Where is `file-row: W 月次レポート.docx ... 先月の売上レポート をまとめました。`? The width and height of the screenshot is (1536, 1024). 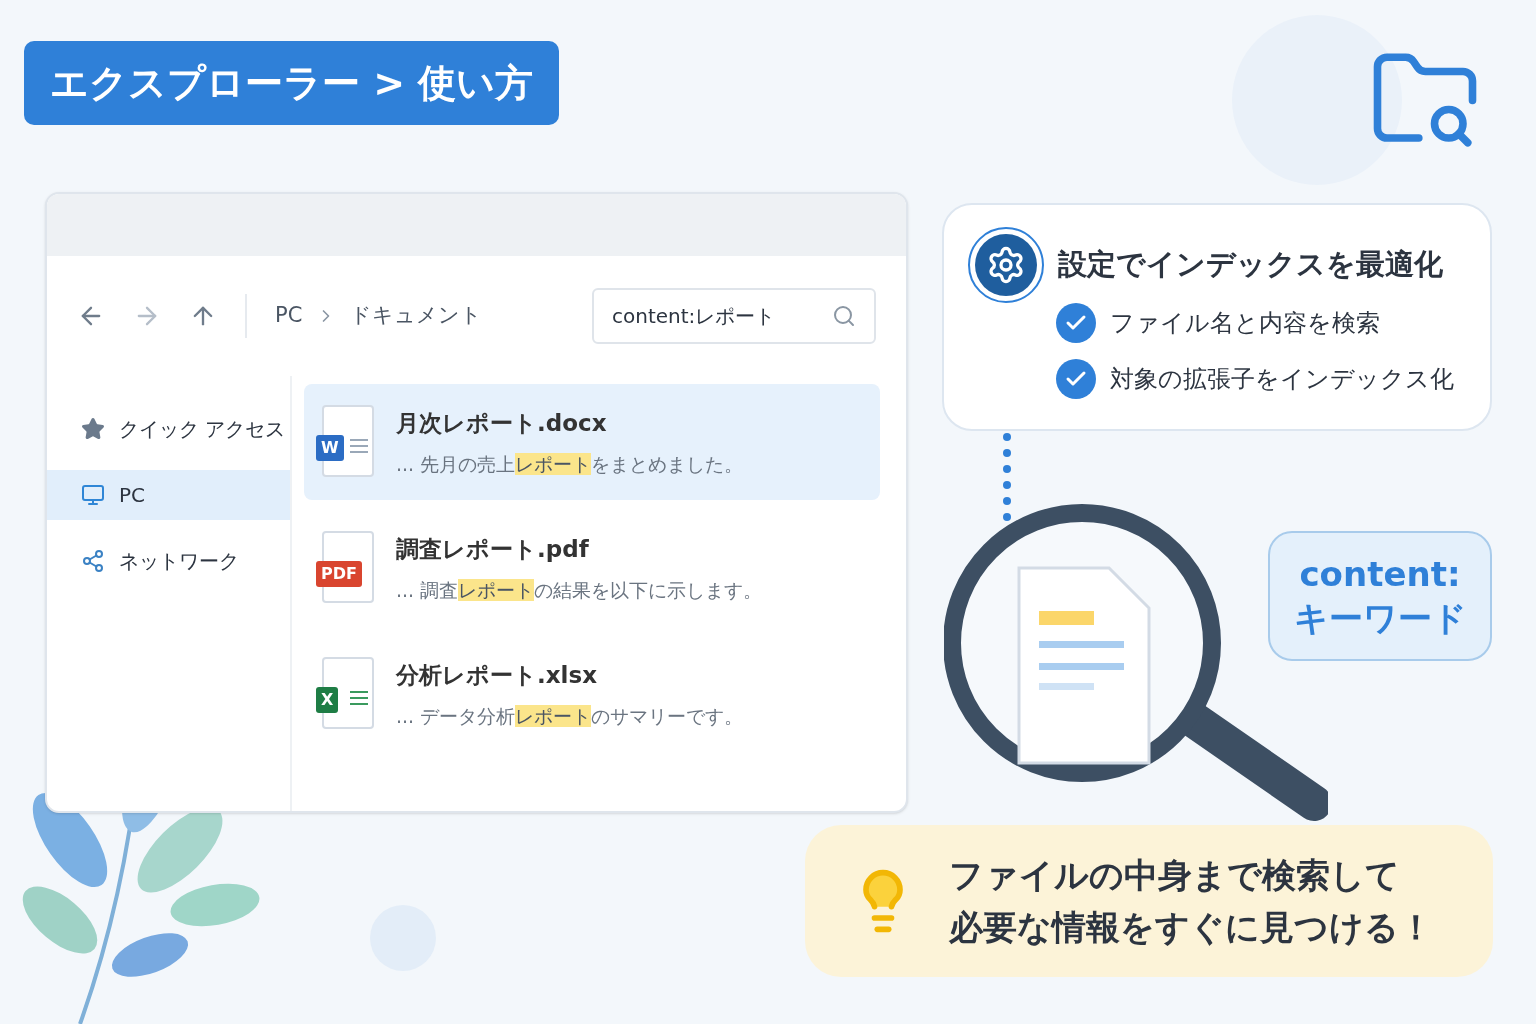
file-row: W 月次レポート.docx ... 先月の売上レポート をまとめました。 is located at coordinates (592, 442).